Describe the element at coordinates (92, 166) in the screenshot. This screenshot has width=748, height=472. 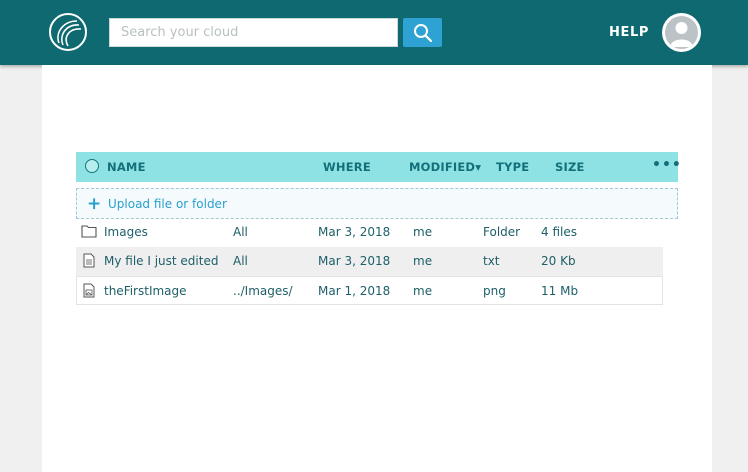
I see `select-all-checkbox` at that location.